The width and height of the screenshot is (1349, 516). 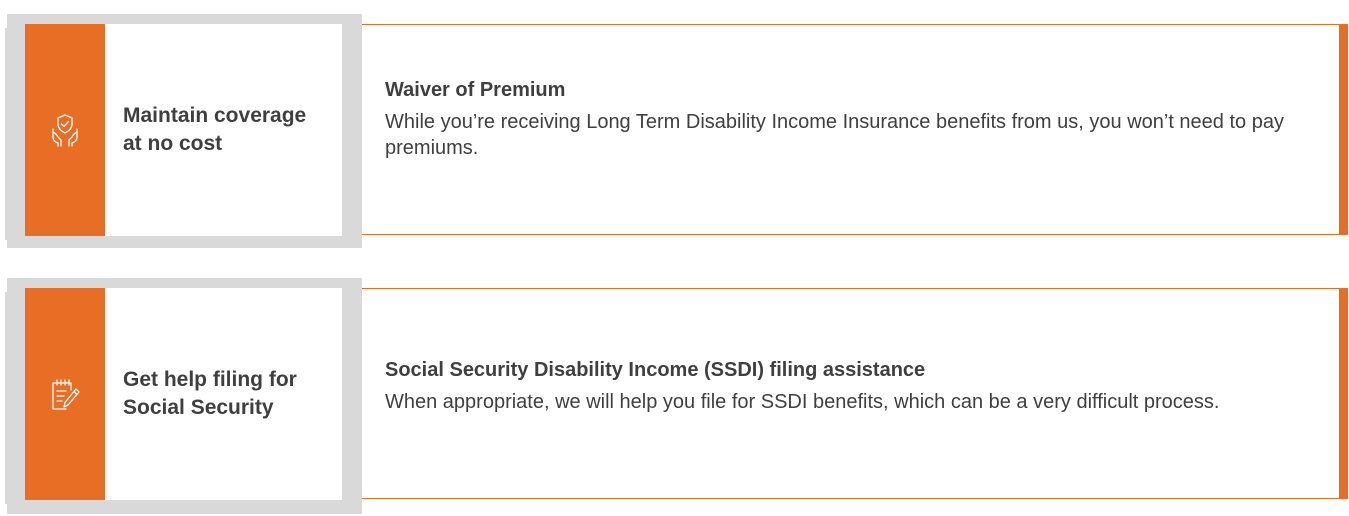 I want to click on benefit-summary-card: Get help filing for Social Security, so click(x=223, y=394).